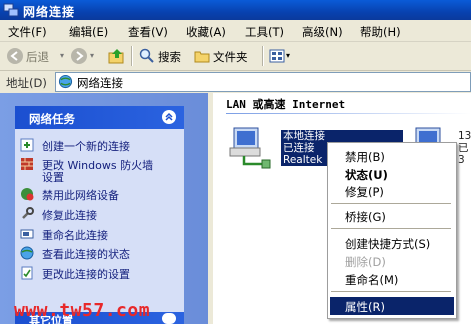 Image resolution: width=471 pixels, height=328 pixels. Describe the element at coordinates (263, 82) in the screenshot. I see `address-field: 网络连接` at that location.